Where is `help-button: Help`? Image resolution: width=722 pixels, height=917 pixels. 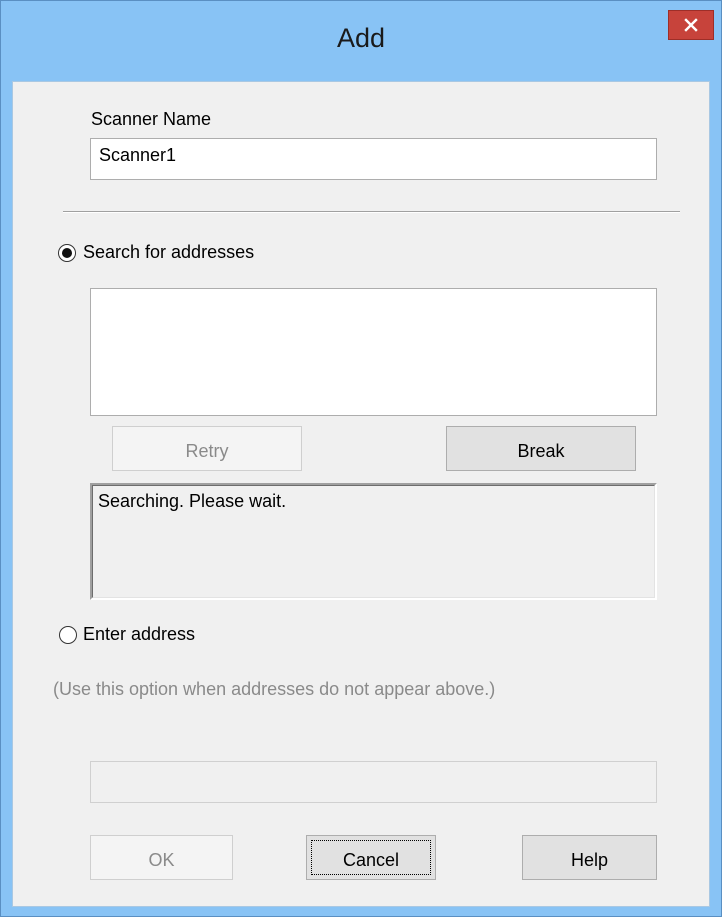 help-button: Help is located at coordinates (589, 857).